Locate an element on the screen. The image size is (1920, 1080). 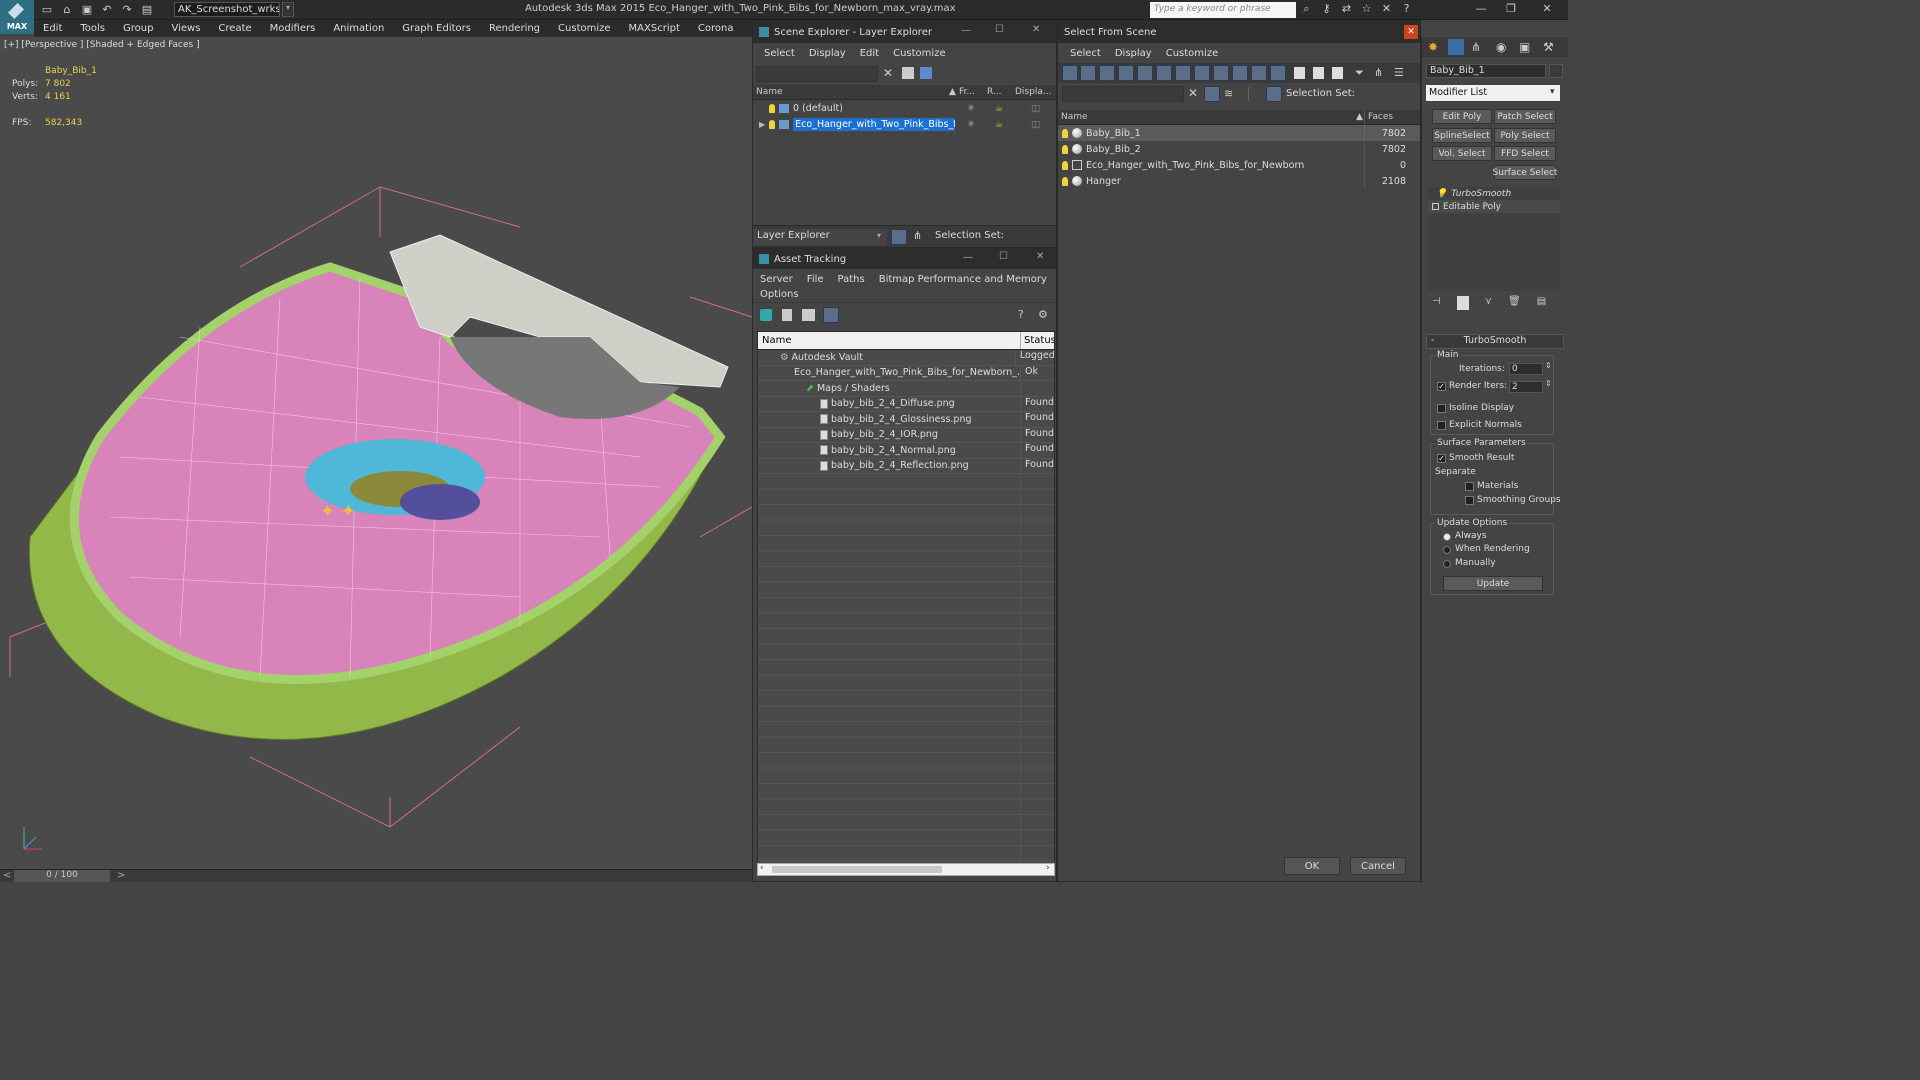
ffd-select-button: FFD Select is located at coordinates (1525, 153).